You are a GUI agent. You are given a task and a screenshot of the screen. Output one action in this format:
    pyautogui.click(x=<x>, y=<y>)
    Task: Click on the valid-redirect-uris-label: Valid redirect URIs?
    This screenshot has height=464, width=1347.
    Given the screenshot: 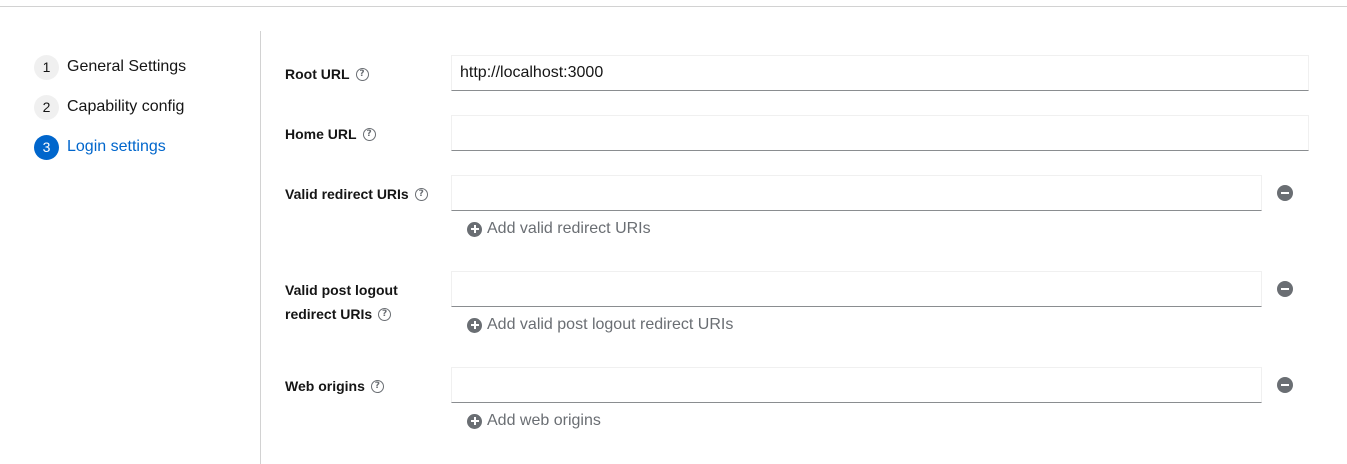 What is the action you would take?
    pyautogui.click(x=356, y=194)
    